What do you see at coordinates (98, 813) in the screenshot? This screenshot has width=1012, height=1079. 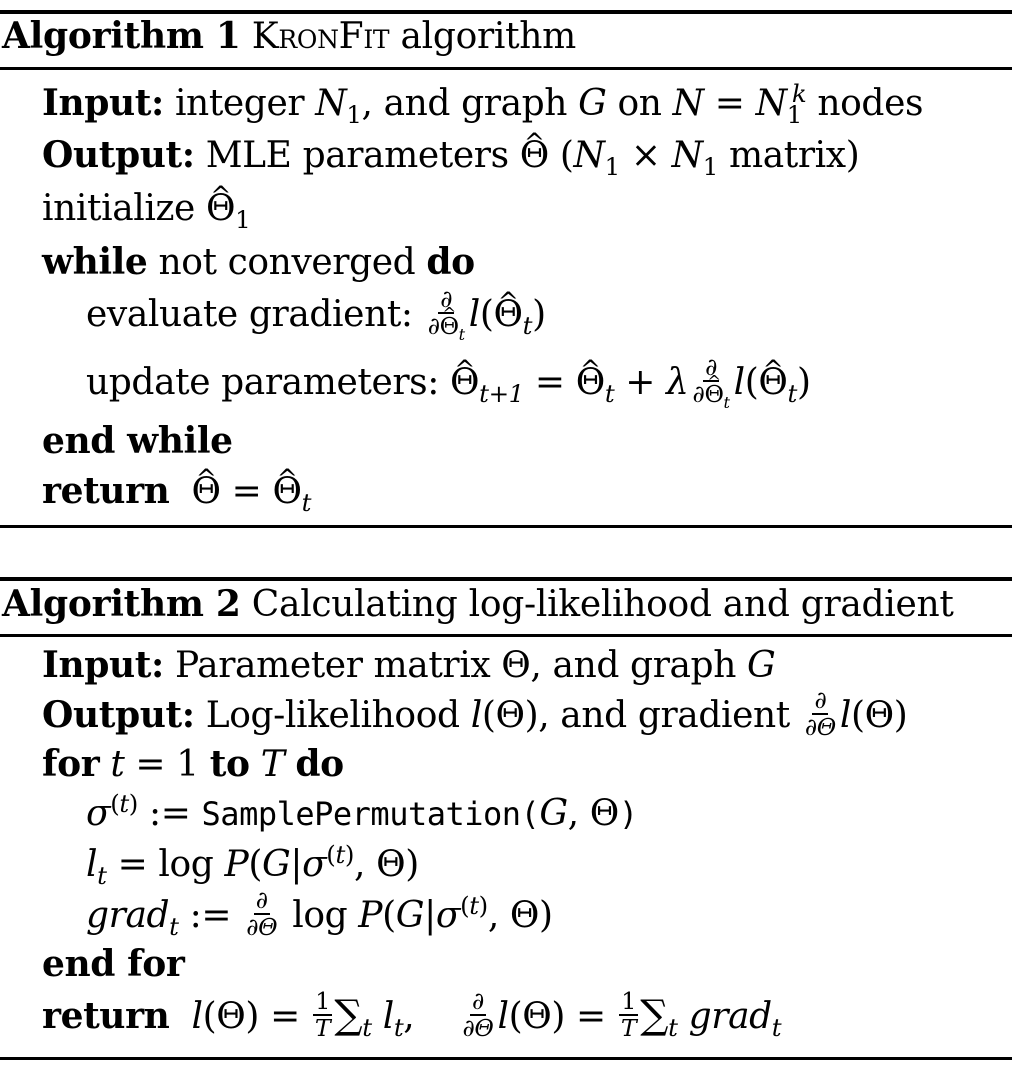 I see `math-sigma-t: σ` at bounding box center [98, 813].